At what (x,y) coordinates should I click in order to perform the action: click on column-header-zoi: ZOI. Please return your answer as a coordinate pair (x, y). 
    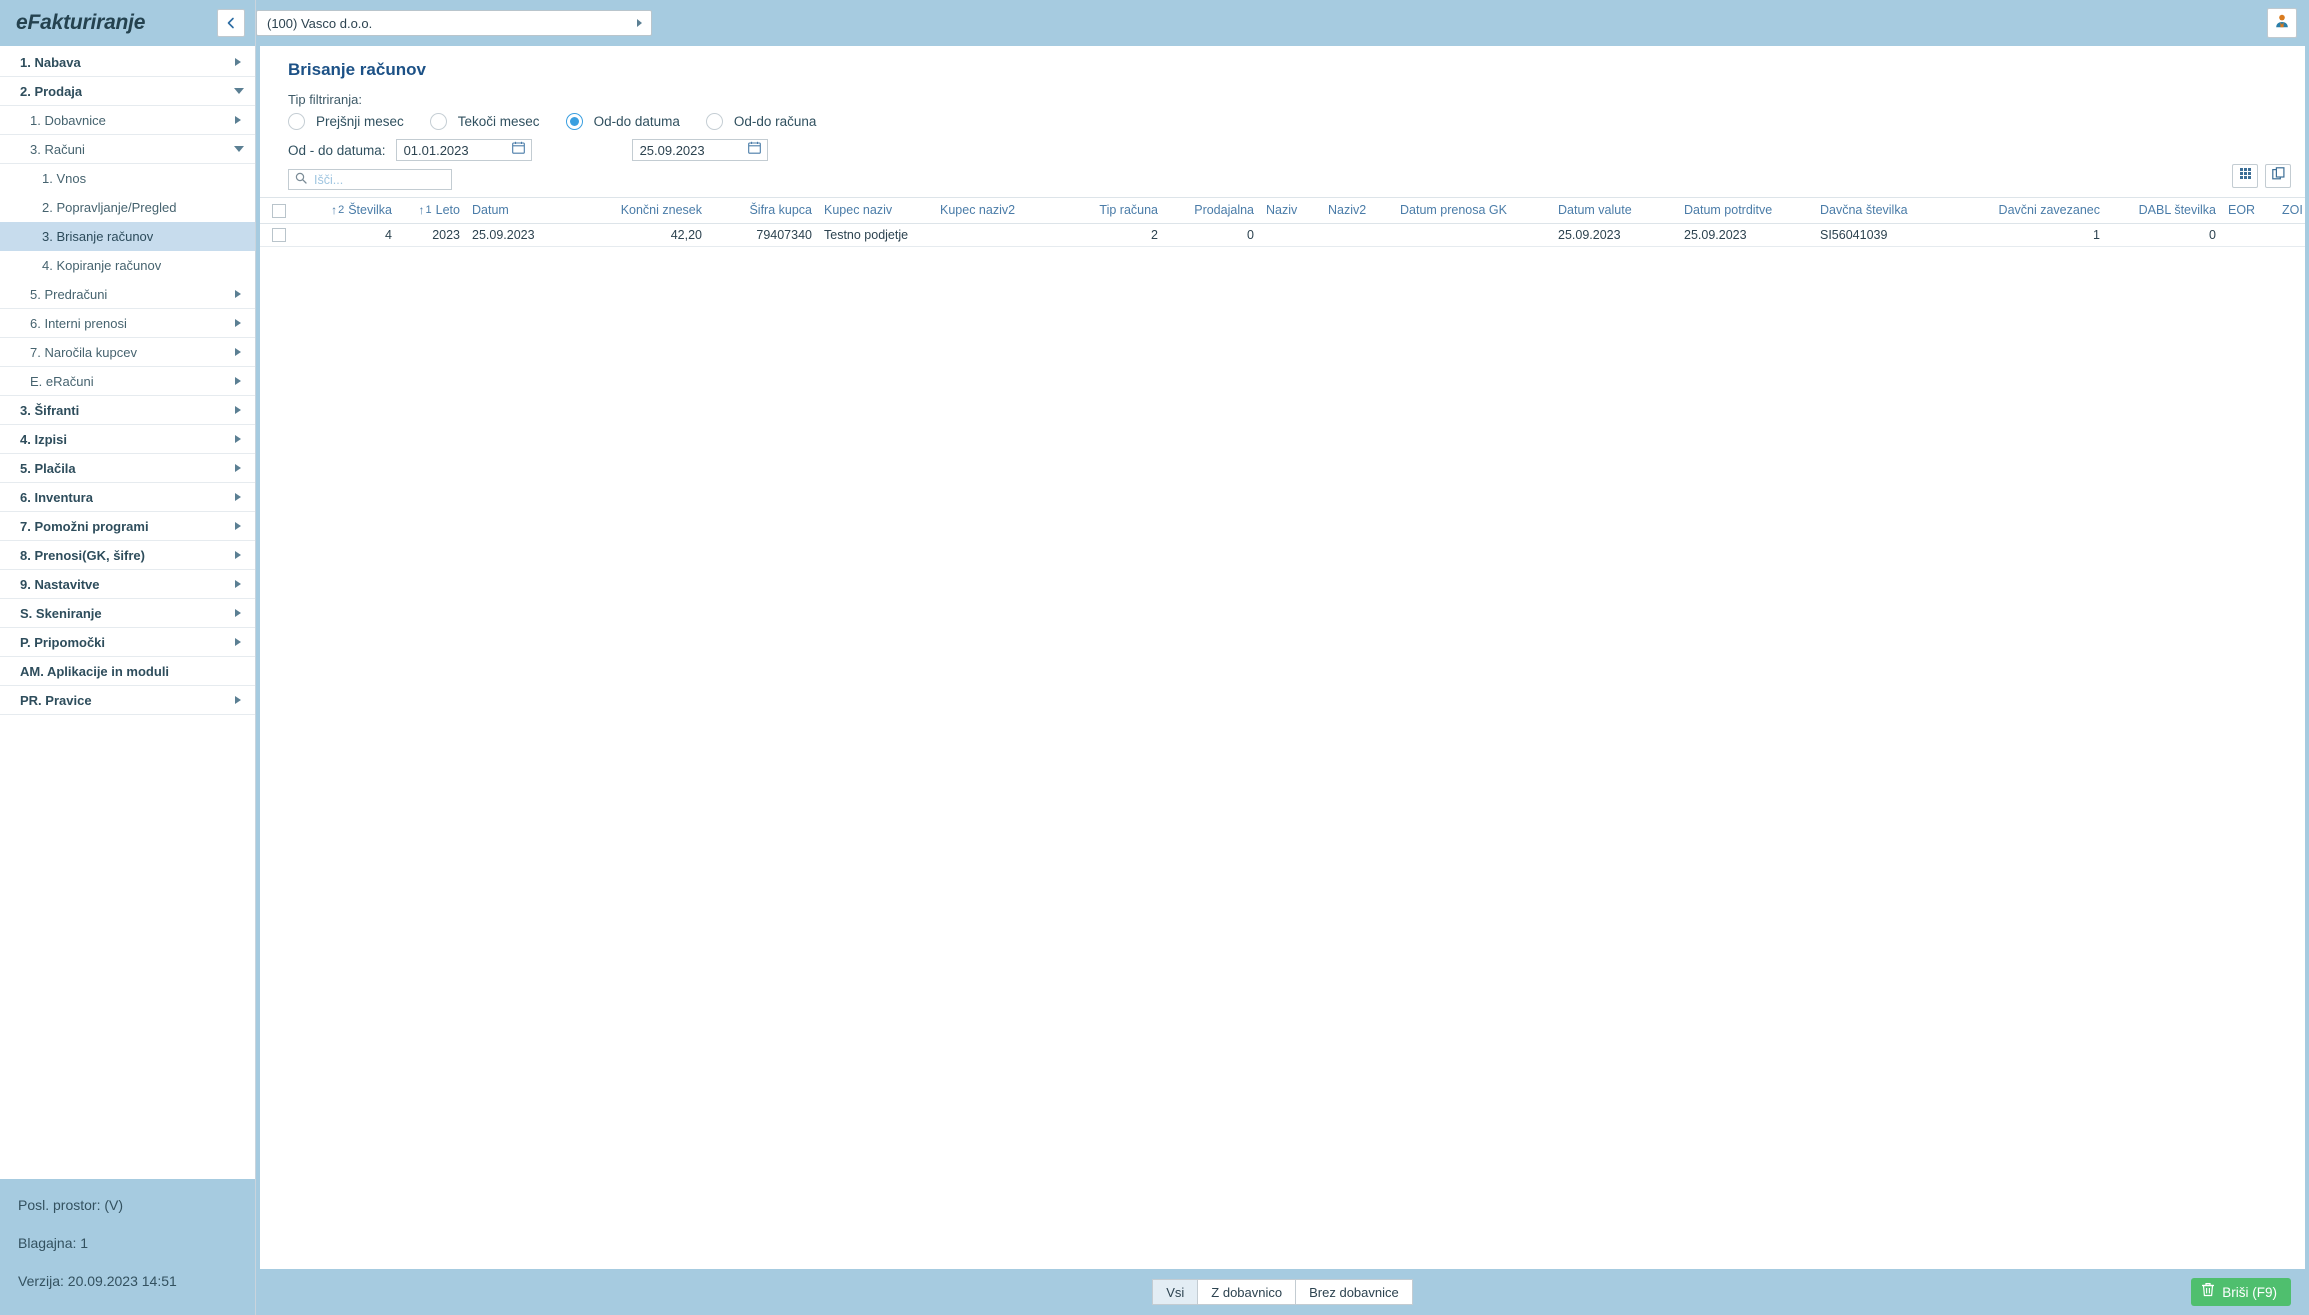
    Looking at the image, I should click on (2290, 211).